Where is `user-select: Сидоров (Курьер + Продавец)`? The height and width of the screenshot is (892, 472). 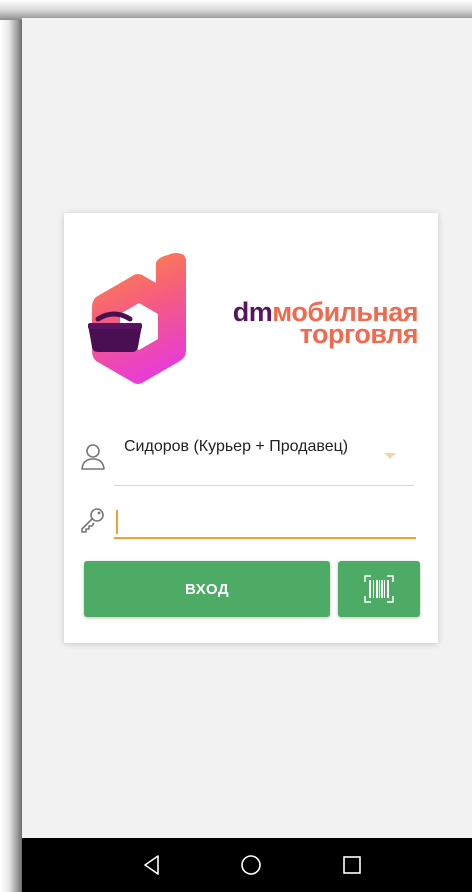 user-select: Сидоров (Курьер + Продавец) is located at coordinates (264, 457).